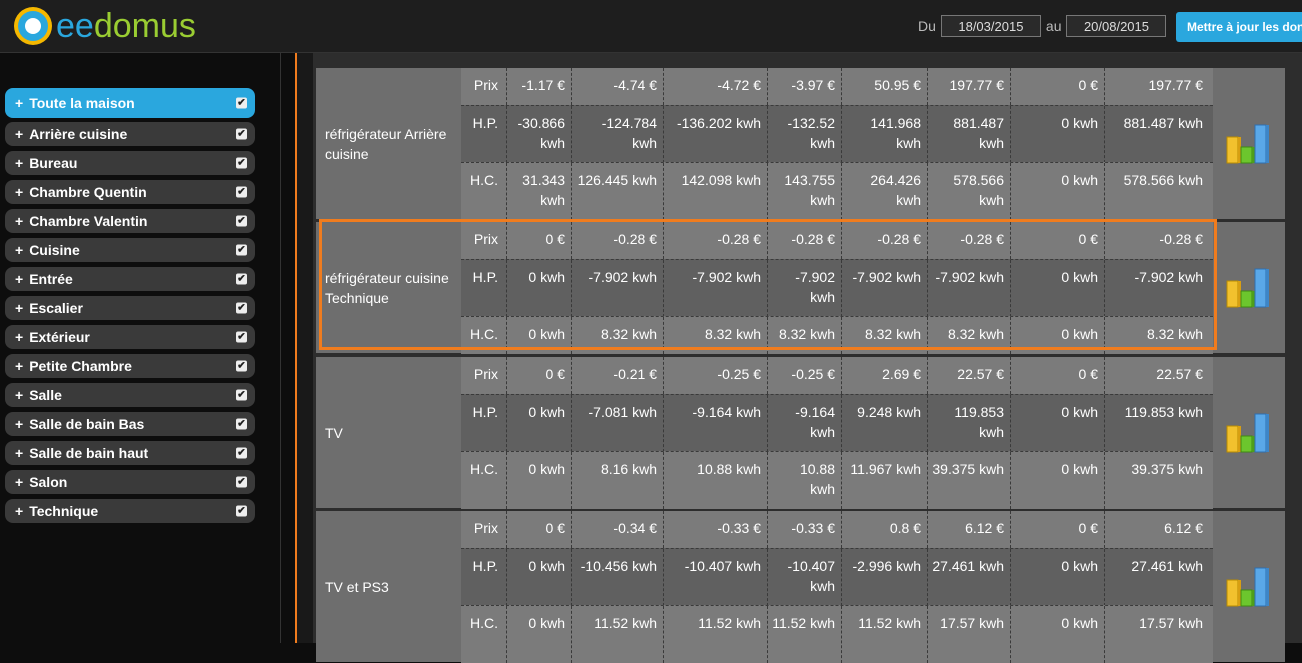 This screenshot has height=663, width=1302. What do you see at coordinates (805, 191) in the screenshot?
I see `value-cell: 143.755 kwh` at bounding box center [805, 191].